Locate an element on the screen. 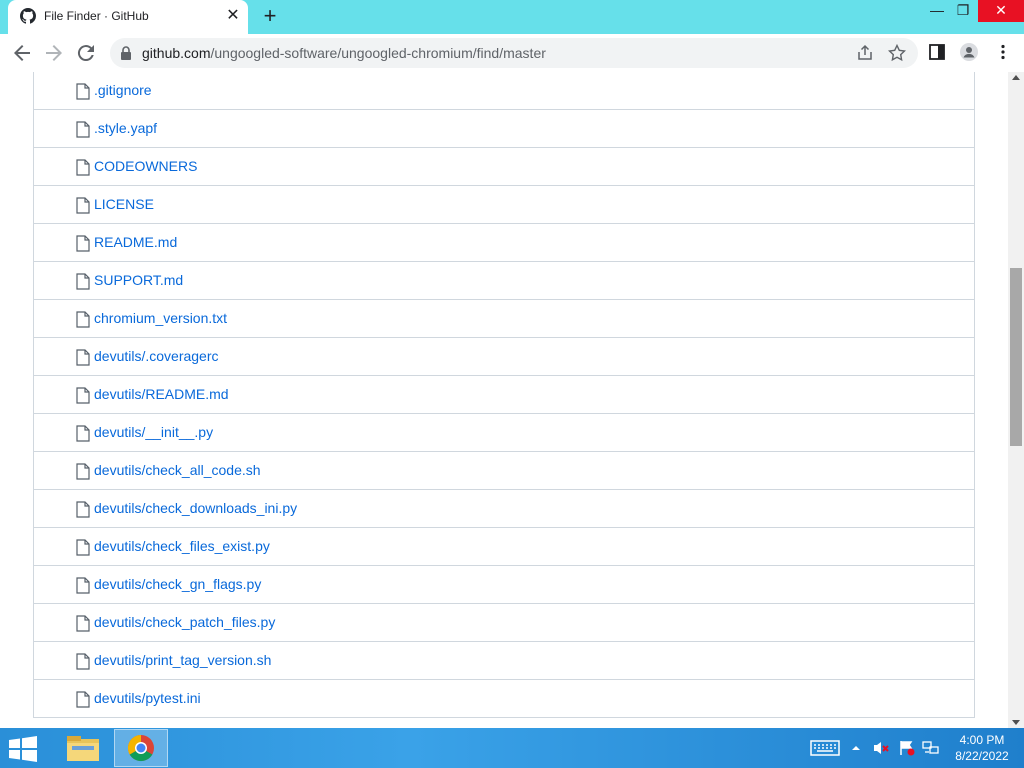 This screenshot has height=768, width=1024. file-link: .style.yapf is located at coordinates (125, 128).